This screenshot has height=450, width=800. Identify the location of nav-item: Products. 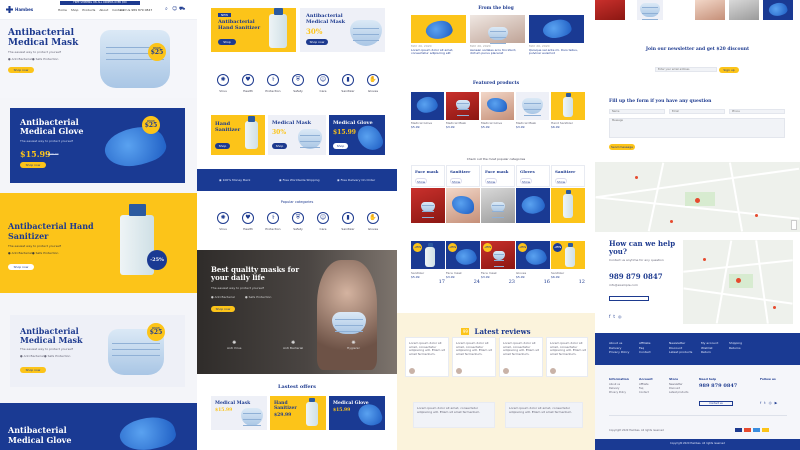
(88, 10).